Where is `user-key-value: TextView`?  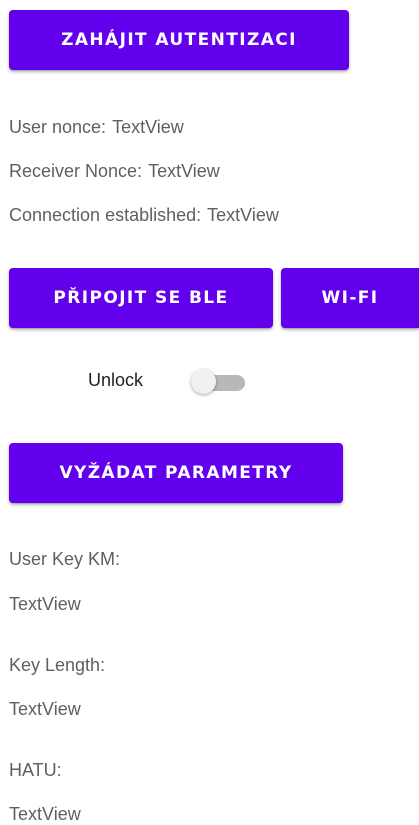
user-key-value: TextView is located at coordinates (45, 604).